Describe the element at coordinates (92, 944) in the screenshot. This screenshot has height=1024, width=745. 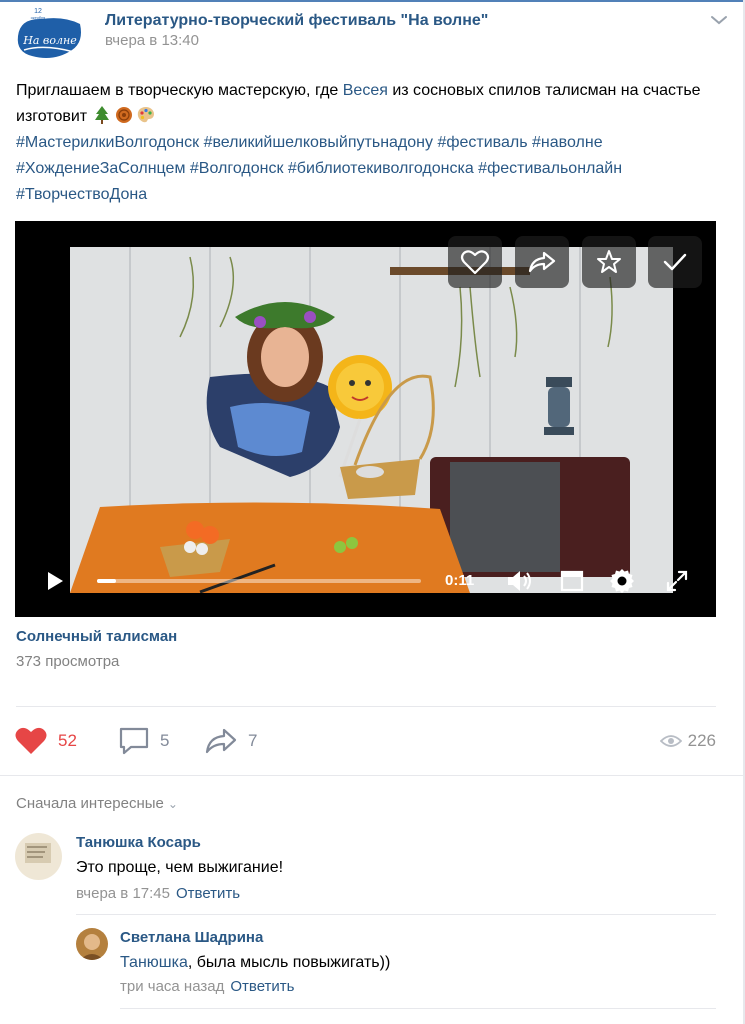
I see `reply-avatar` at that location.